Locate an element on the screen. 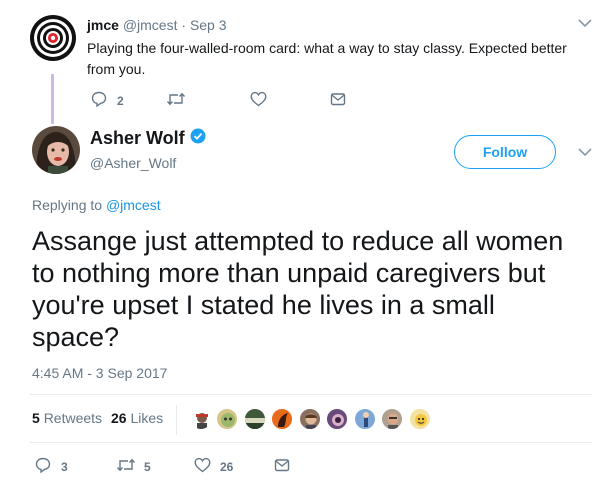 This screenshot has height=496, width=616. retweets-label: Retweets is located at coordinates (73, 418).